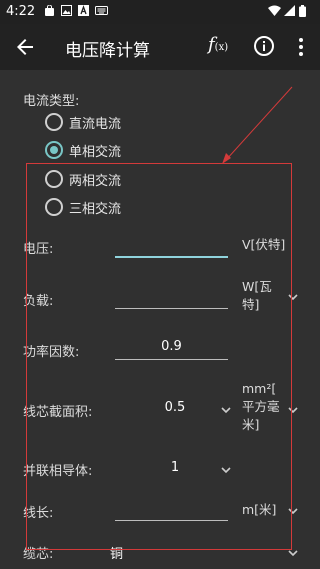  Describe the element at coordinates (95, 152) in the screenshot. I see `radio-label: 单相交流` at that location.